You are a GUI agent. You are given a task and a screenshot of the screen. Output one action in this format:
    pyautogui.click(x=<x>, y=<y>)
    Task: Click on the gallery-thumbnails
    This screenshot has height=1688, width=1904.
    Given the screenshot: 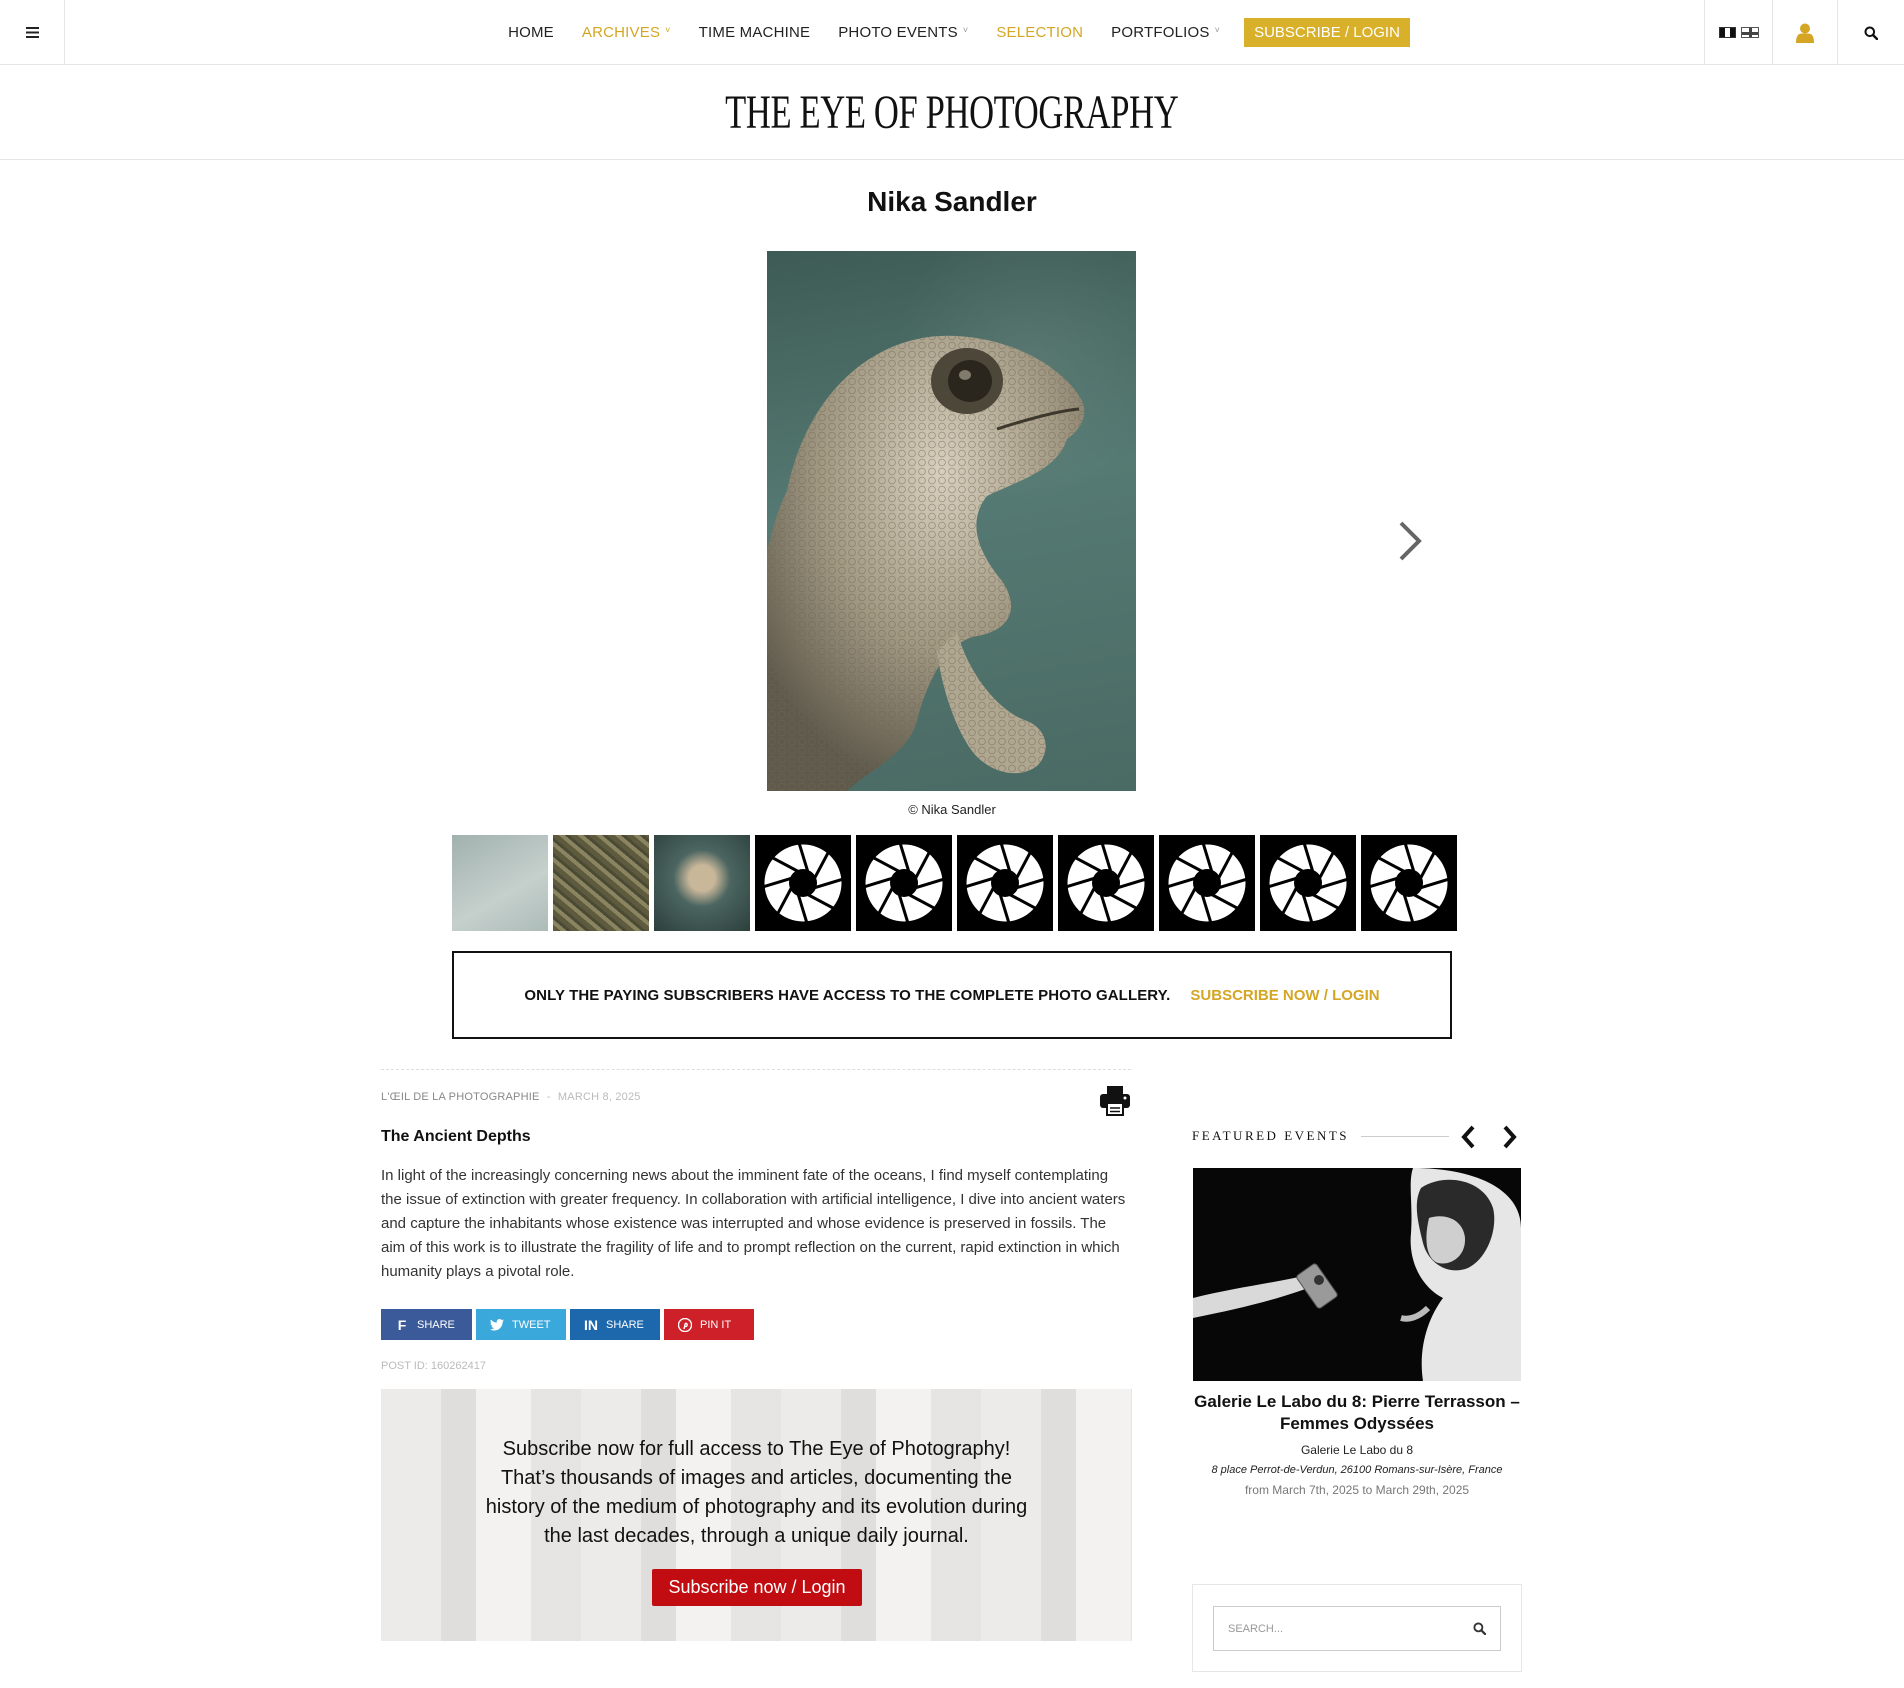 What is the action you would take?
    pyautogui.click(x=954, y=883)
    